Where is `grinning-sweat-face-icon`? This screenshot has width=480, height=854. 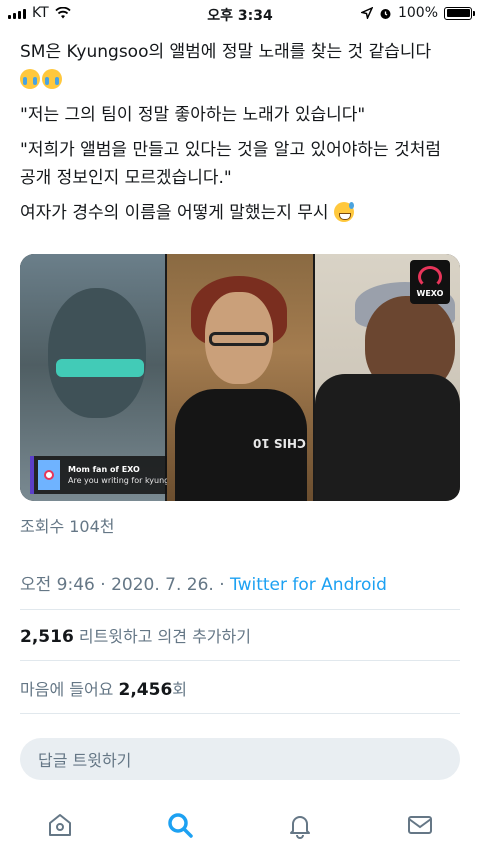 grinning-sweat-face-icon is located at coordinates (343, 212).